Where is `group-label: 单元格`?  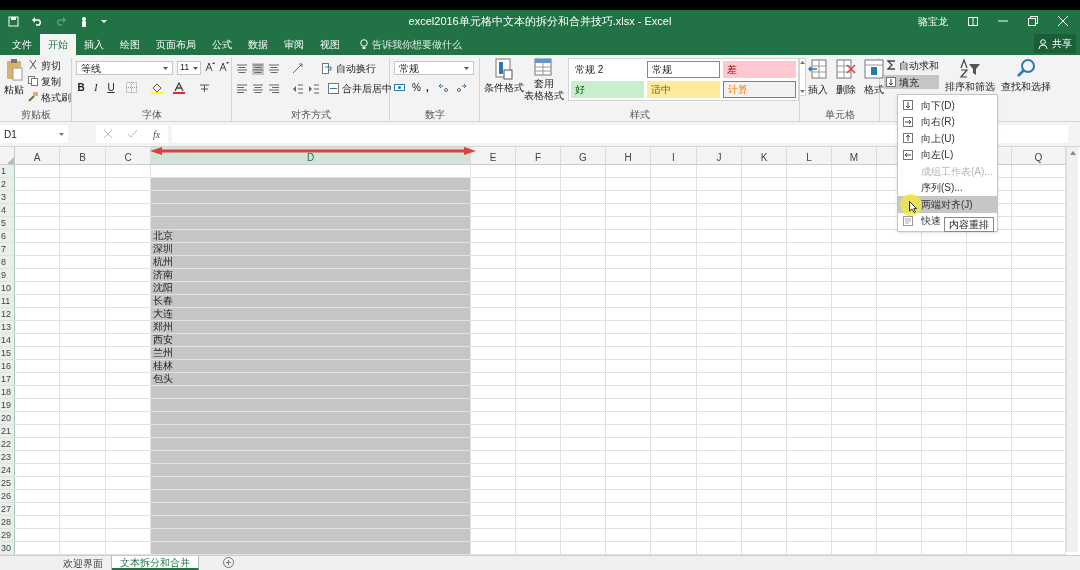
group-label: 单元格 is located at coordinates (839, 114).